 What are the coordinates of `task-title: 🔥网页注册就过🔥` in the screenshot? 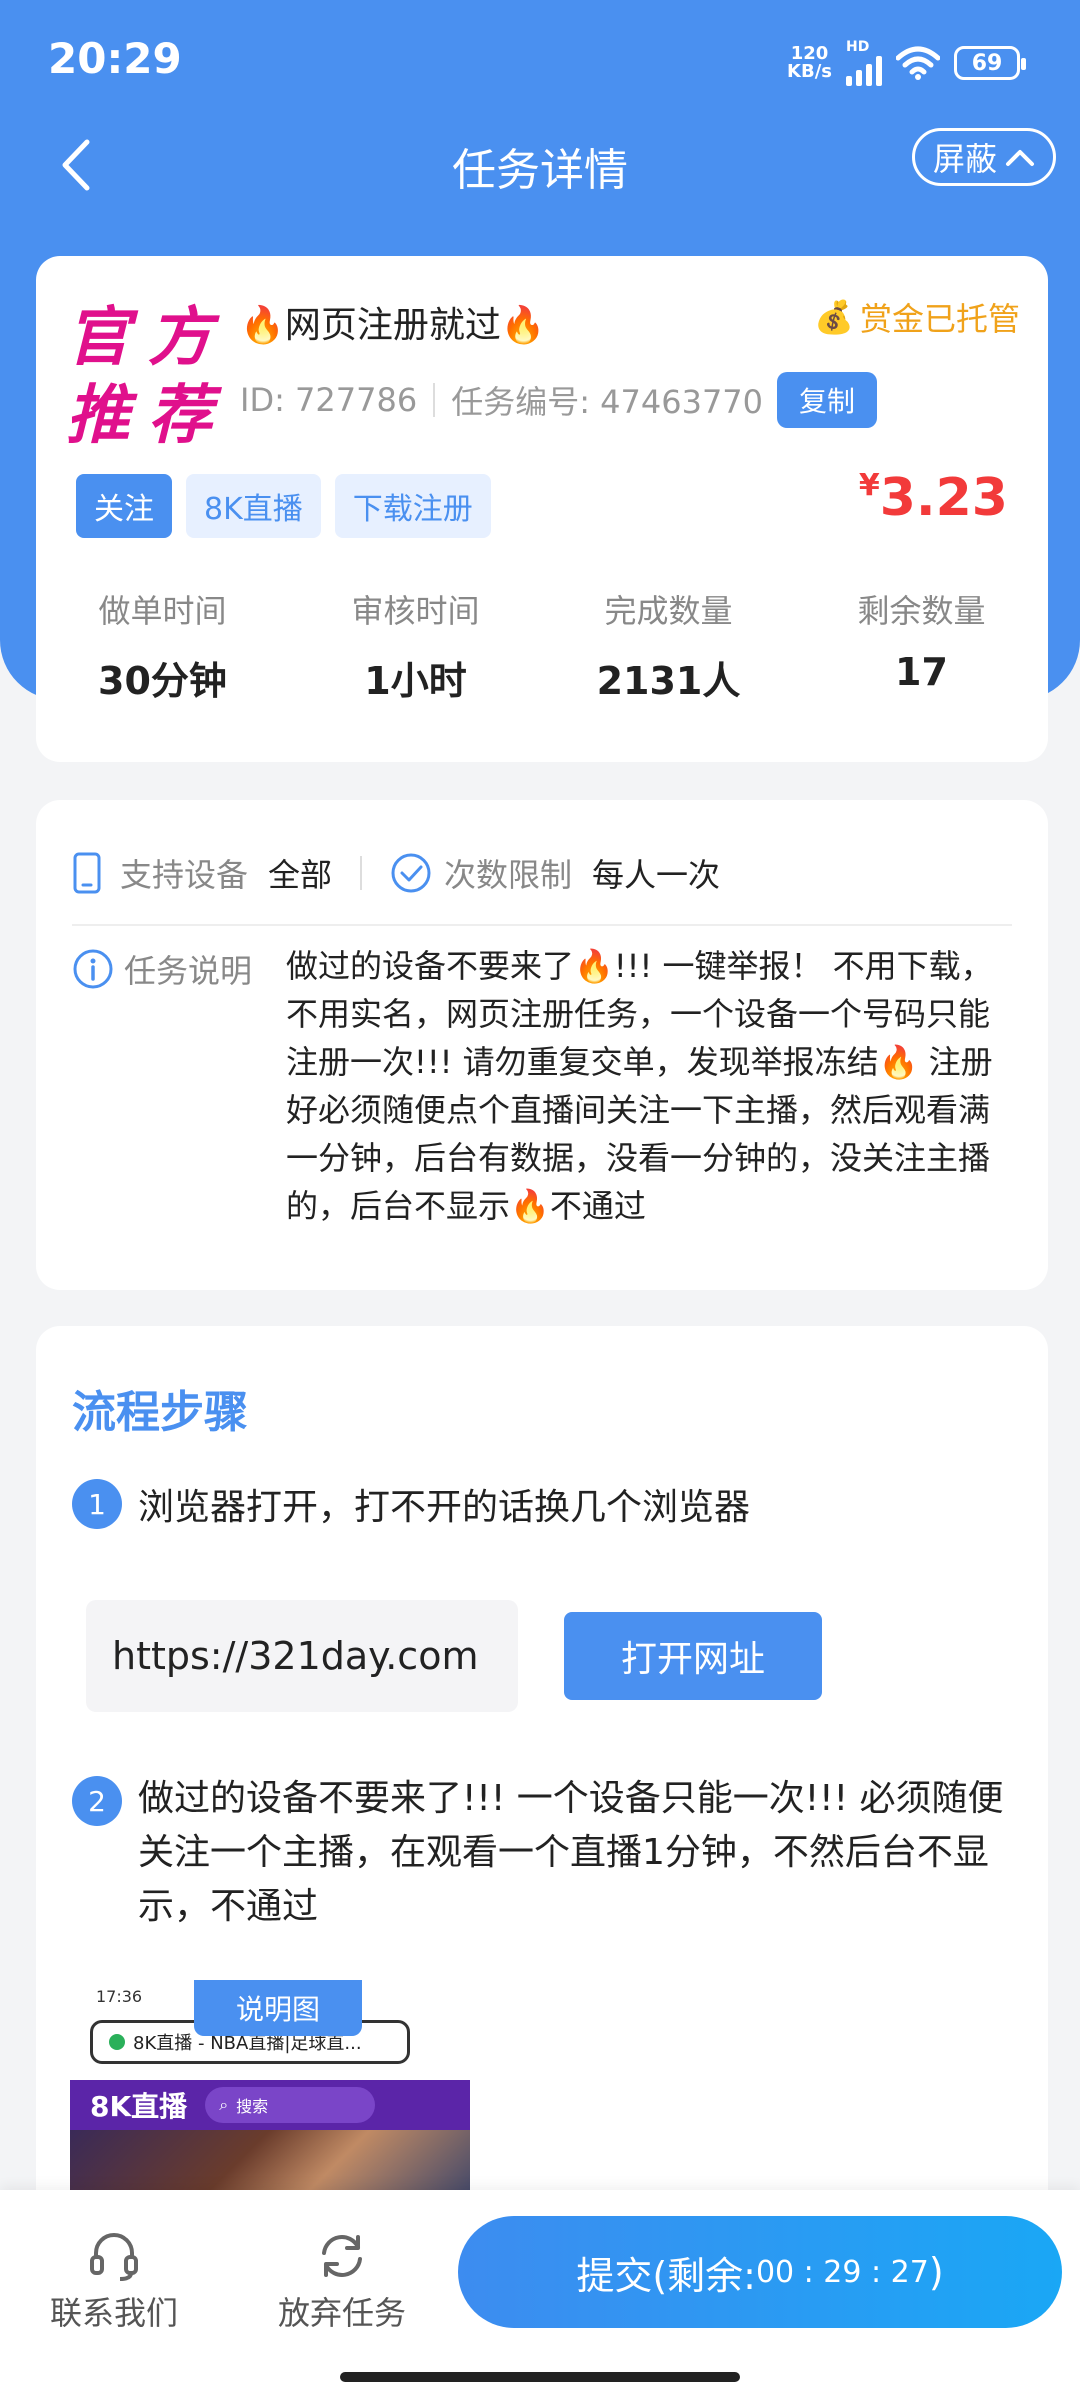 It's located at (393, 325).